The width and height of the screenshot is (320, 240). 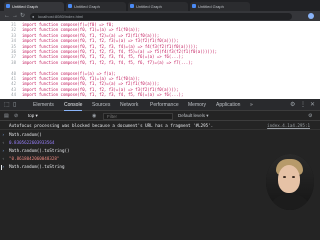 What do you see at coordinates (251, 105) in the screenshot?
I see `more-tabs-button: »` at bounding box center [251, 105].